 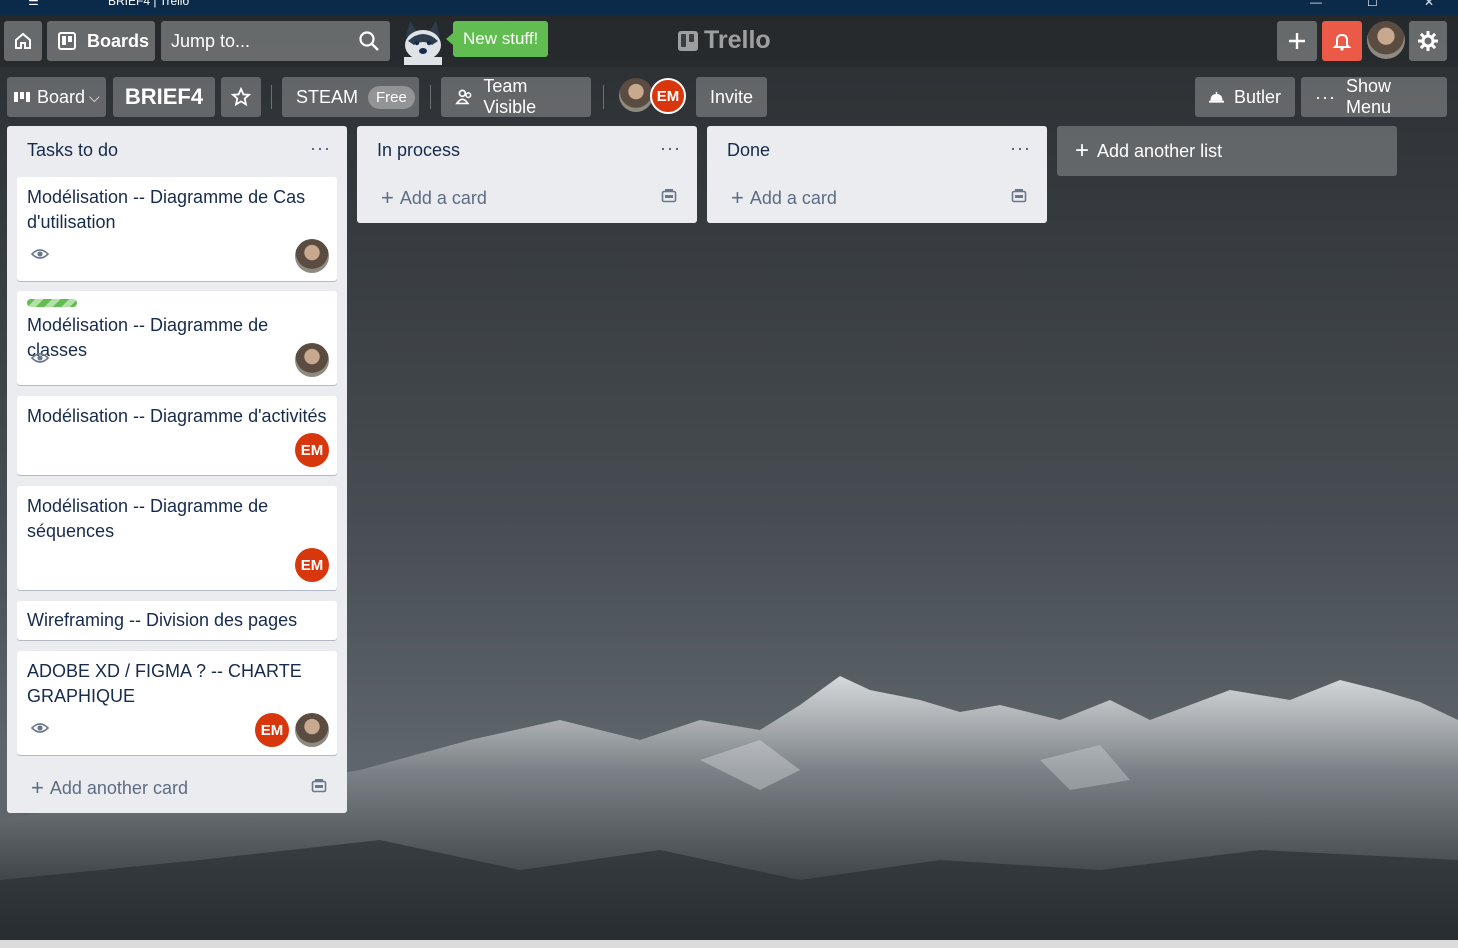 What do you see at coordinates (1386, 40) in the screenshot?
I see `user-avatar` at bounding box center [1386, 40].